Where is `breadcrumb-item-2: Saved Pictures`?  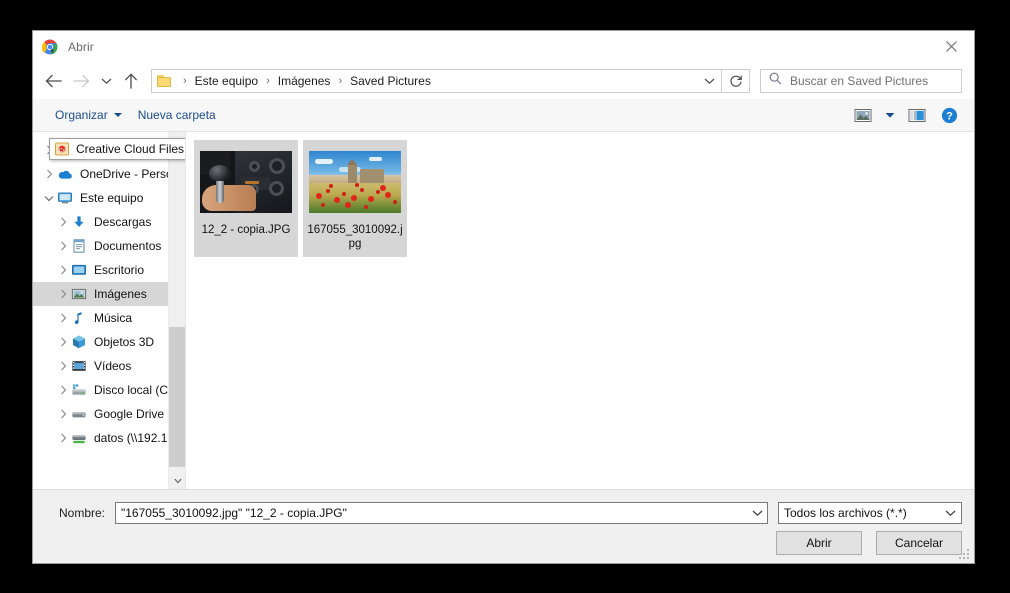
breadcrumb-item-2: Saved Pictures is located at coordinates (390, 81).